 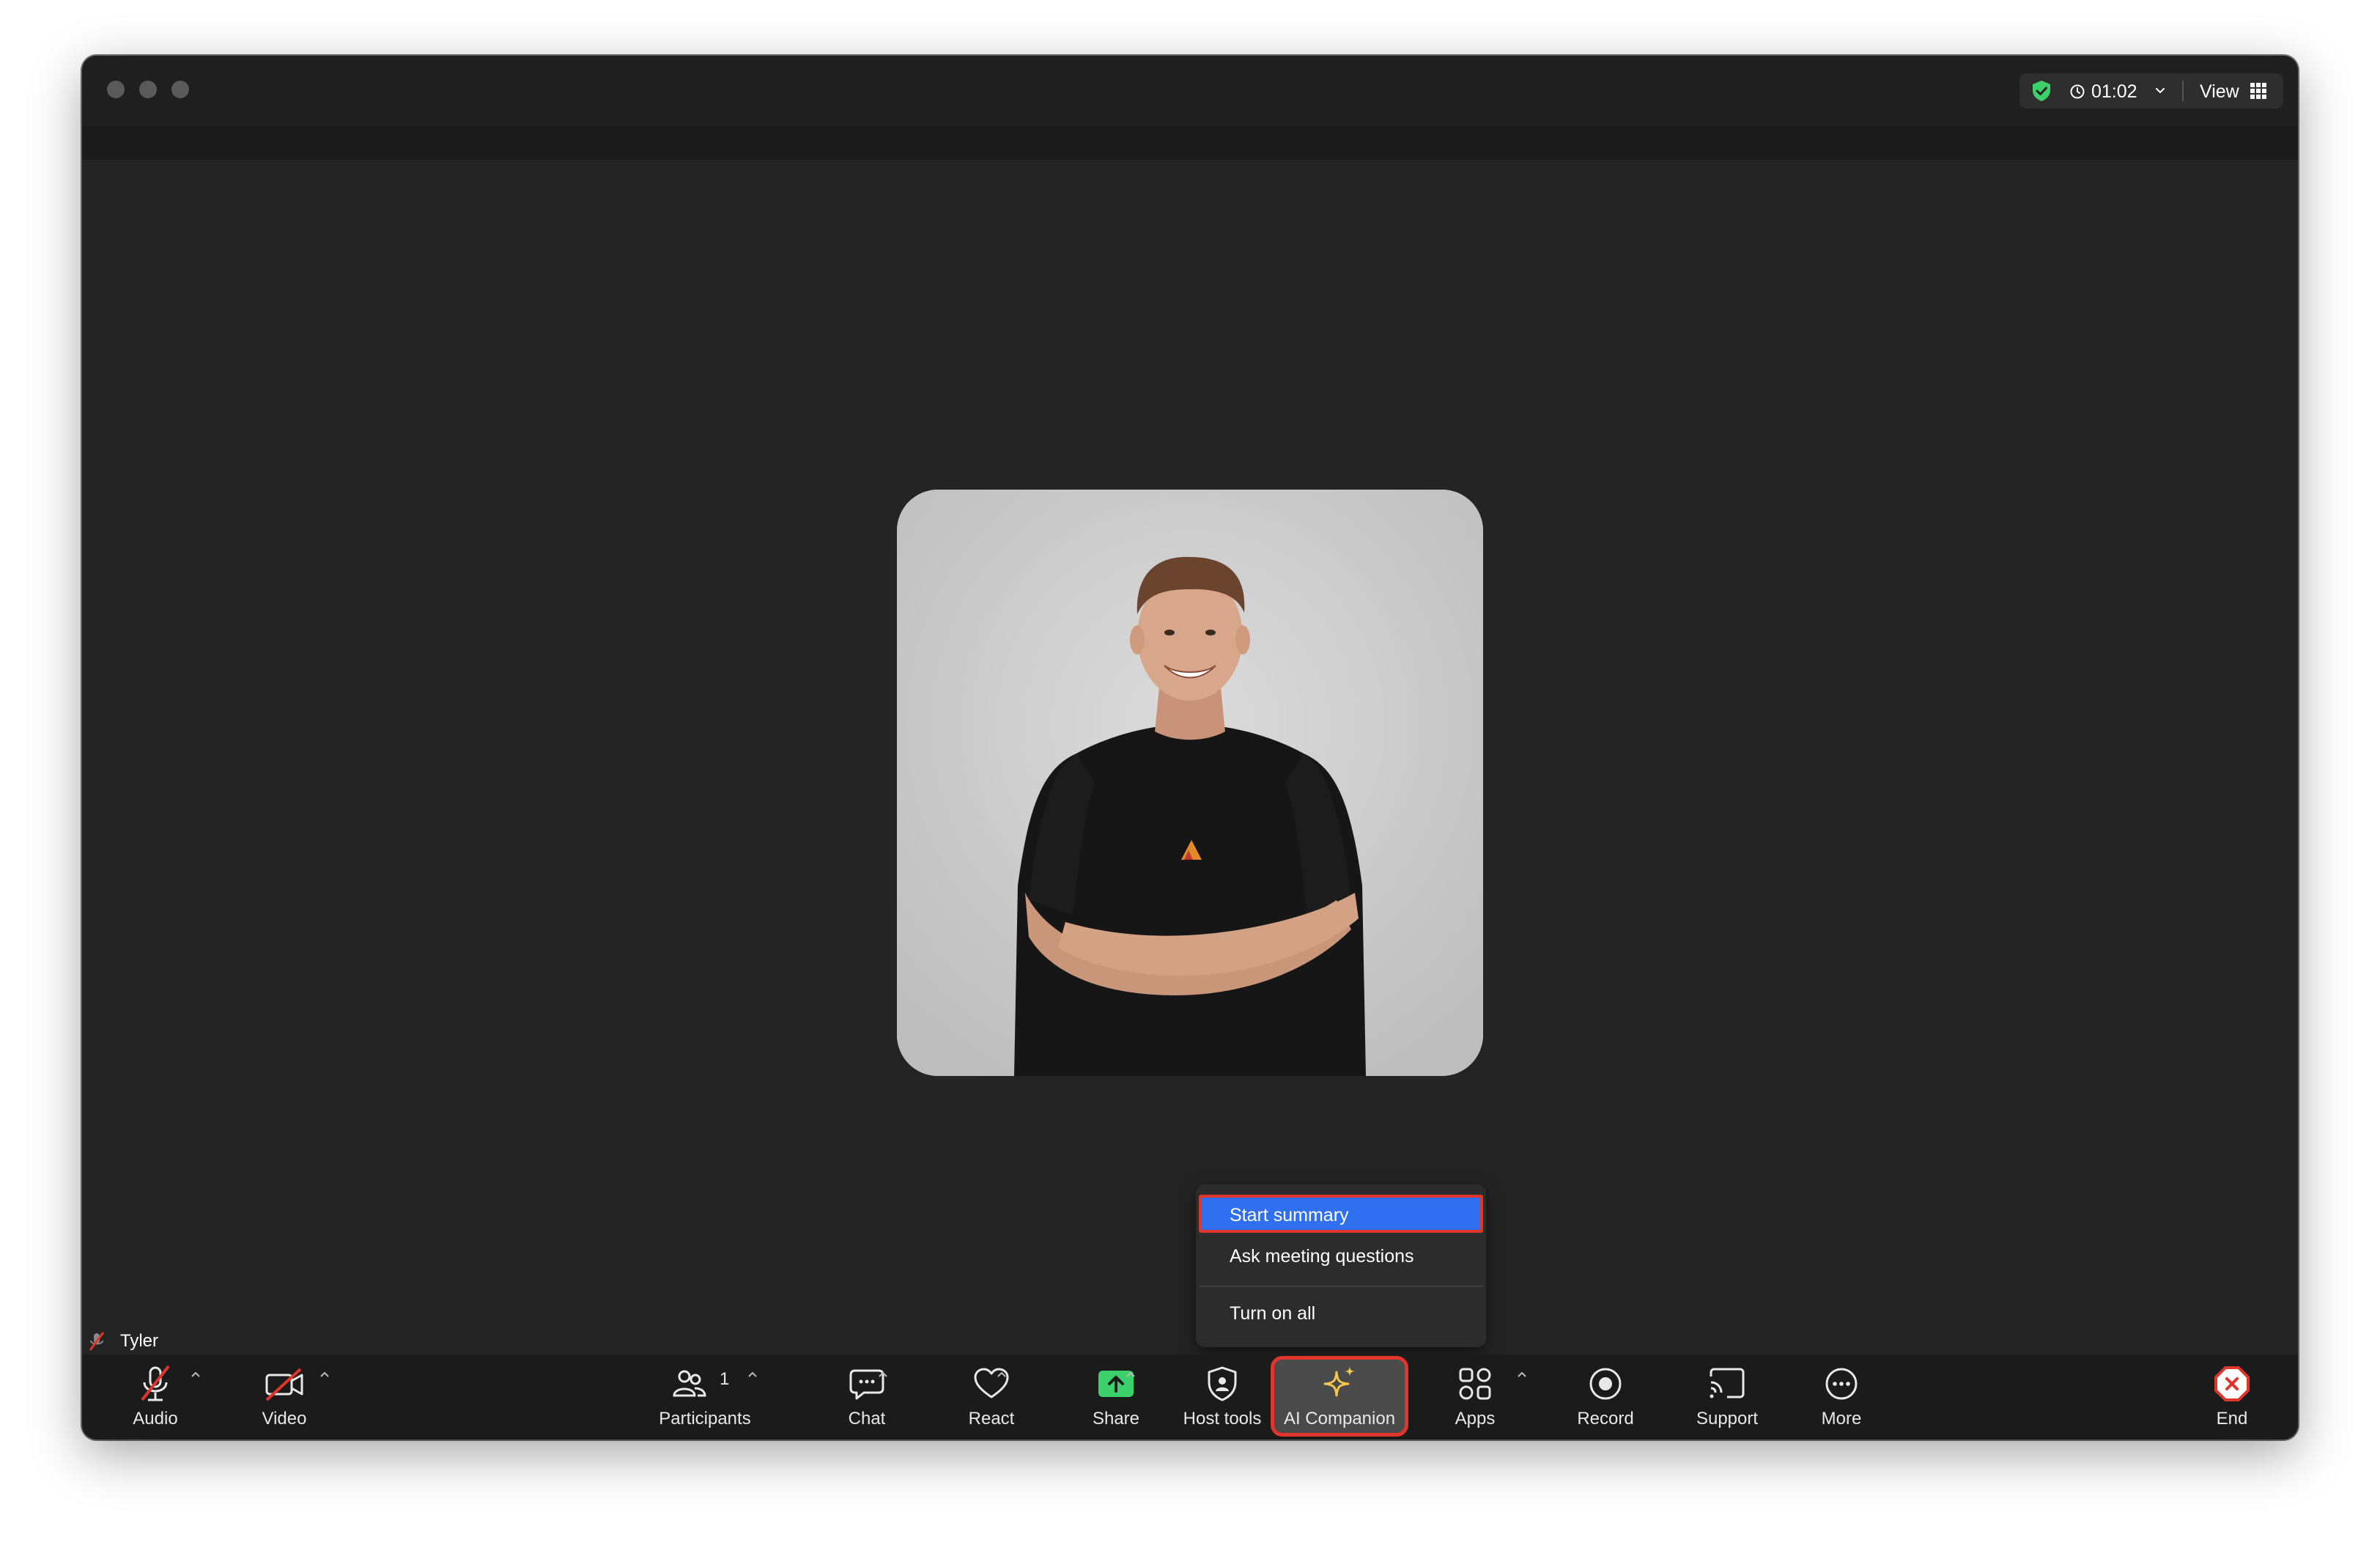 What do you see at coordinates (725, 1379) in the screenshot?
I see `participants-count: 1` at bounding box center [725, 1379].